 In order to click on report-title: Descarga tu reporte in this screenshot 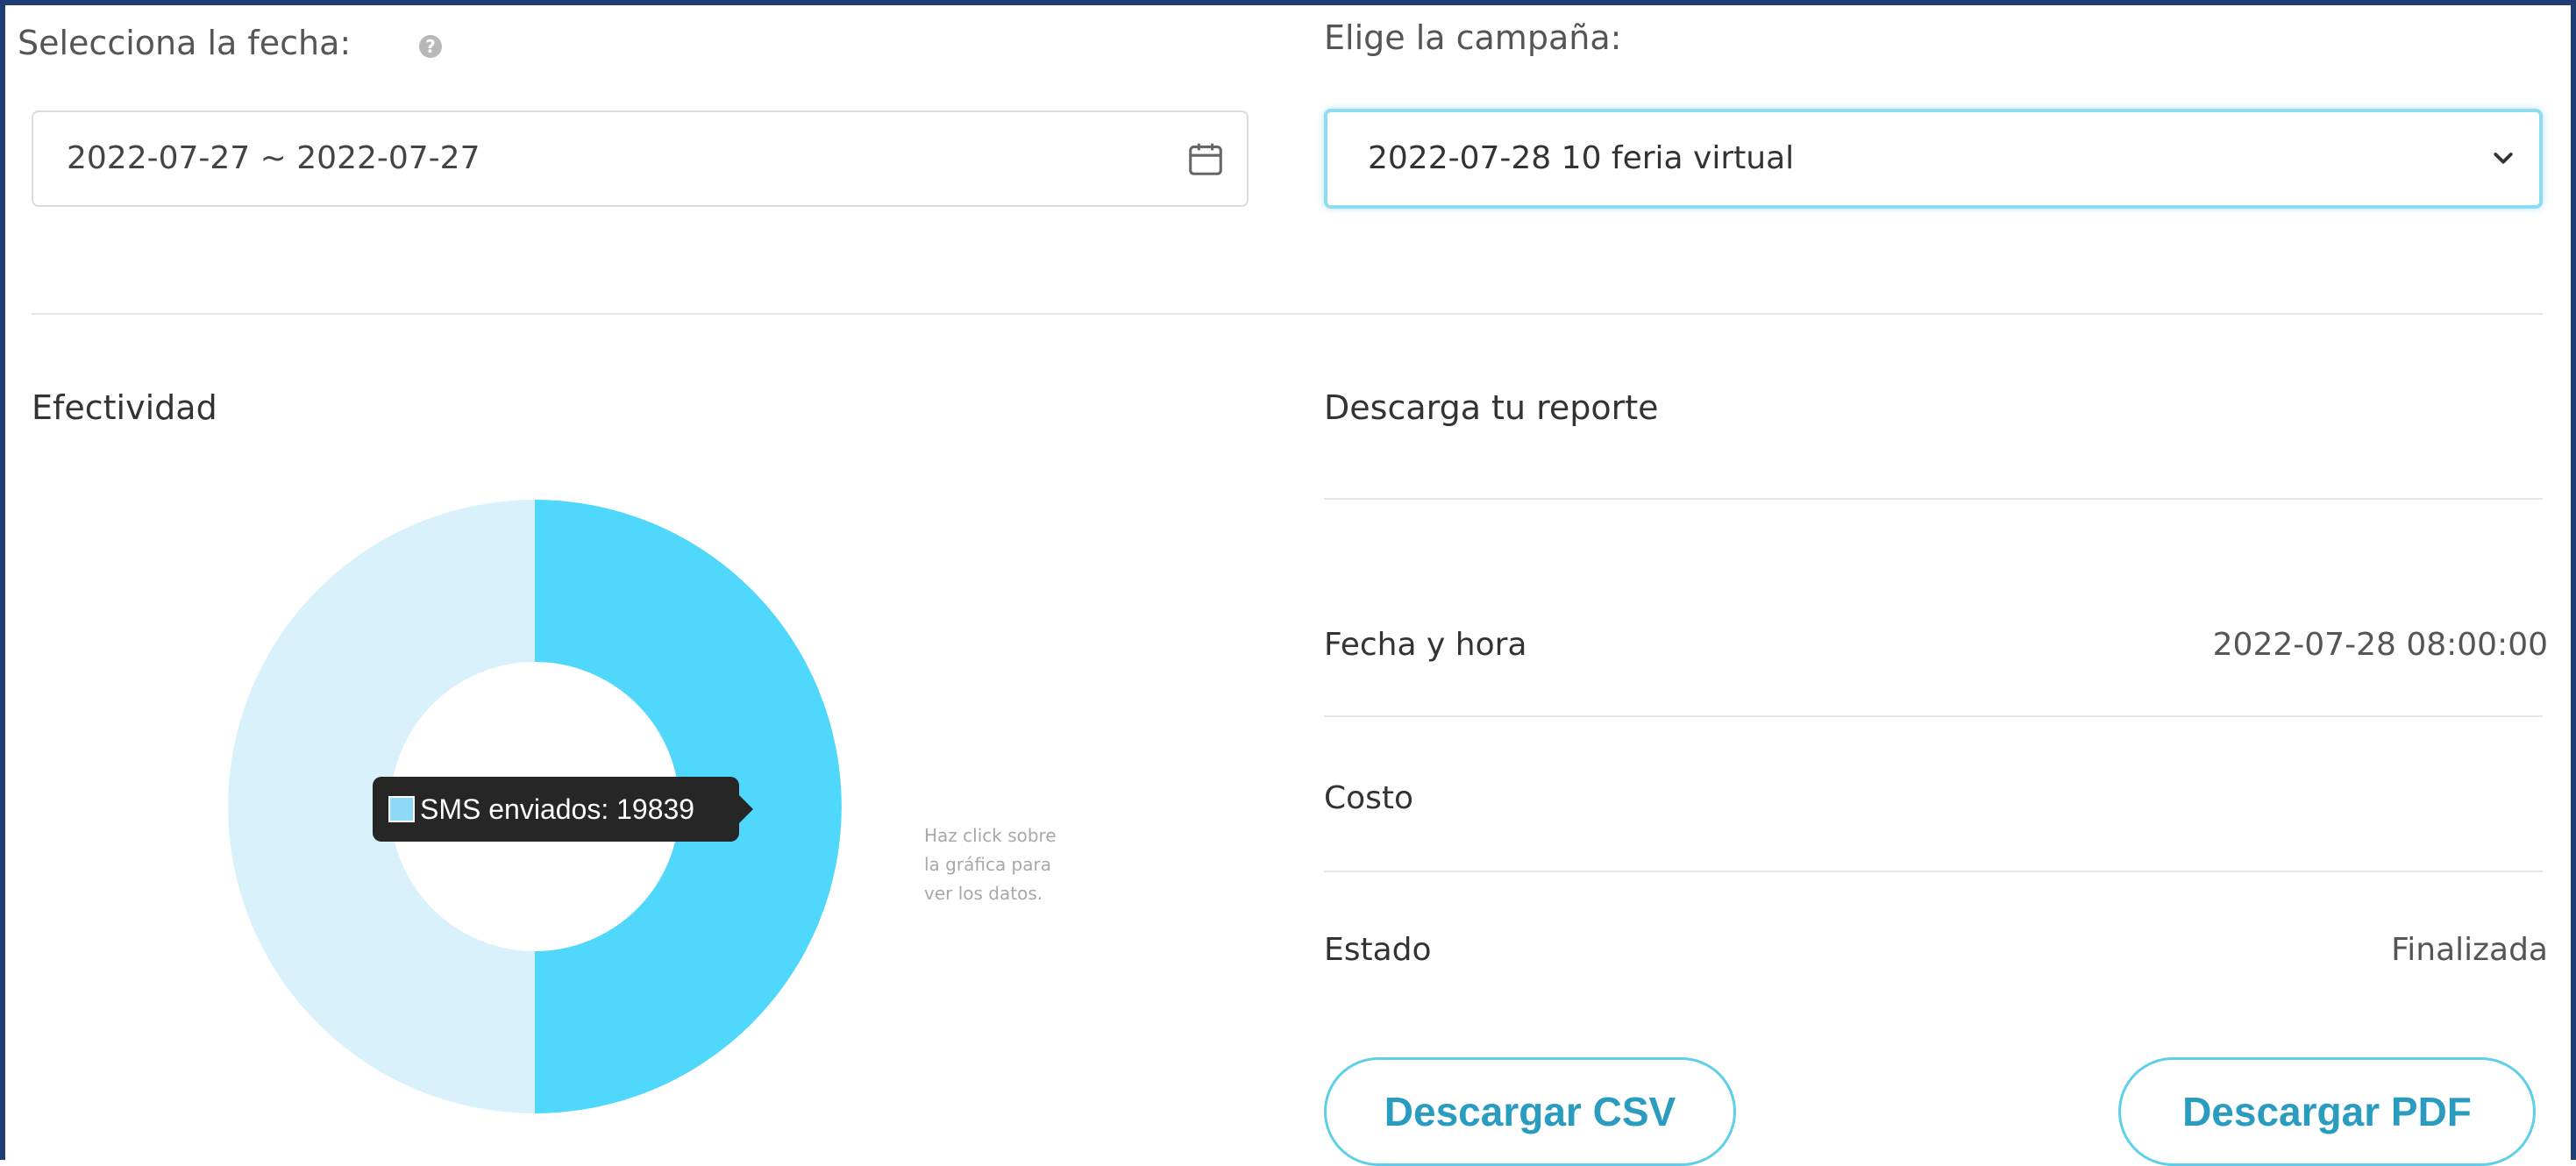, I will do `click(1491, 407)`.